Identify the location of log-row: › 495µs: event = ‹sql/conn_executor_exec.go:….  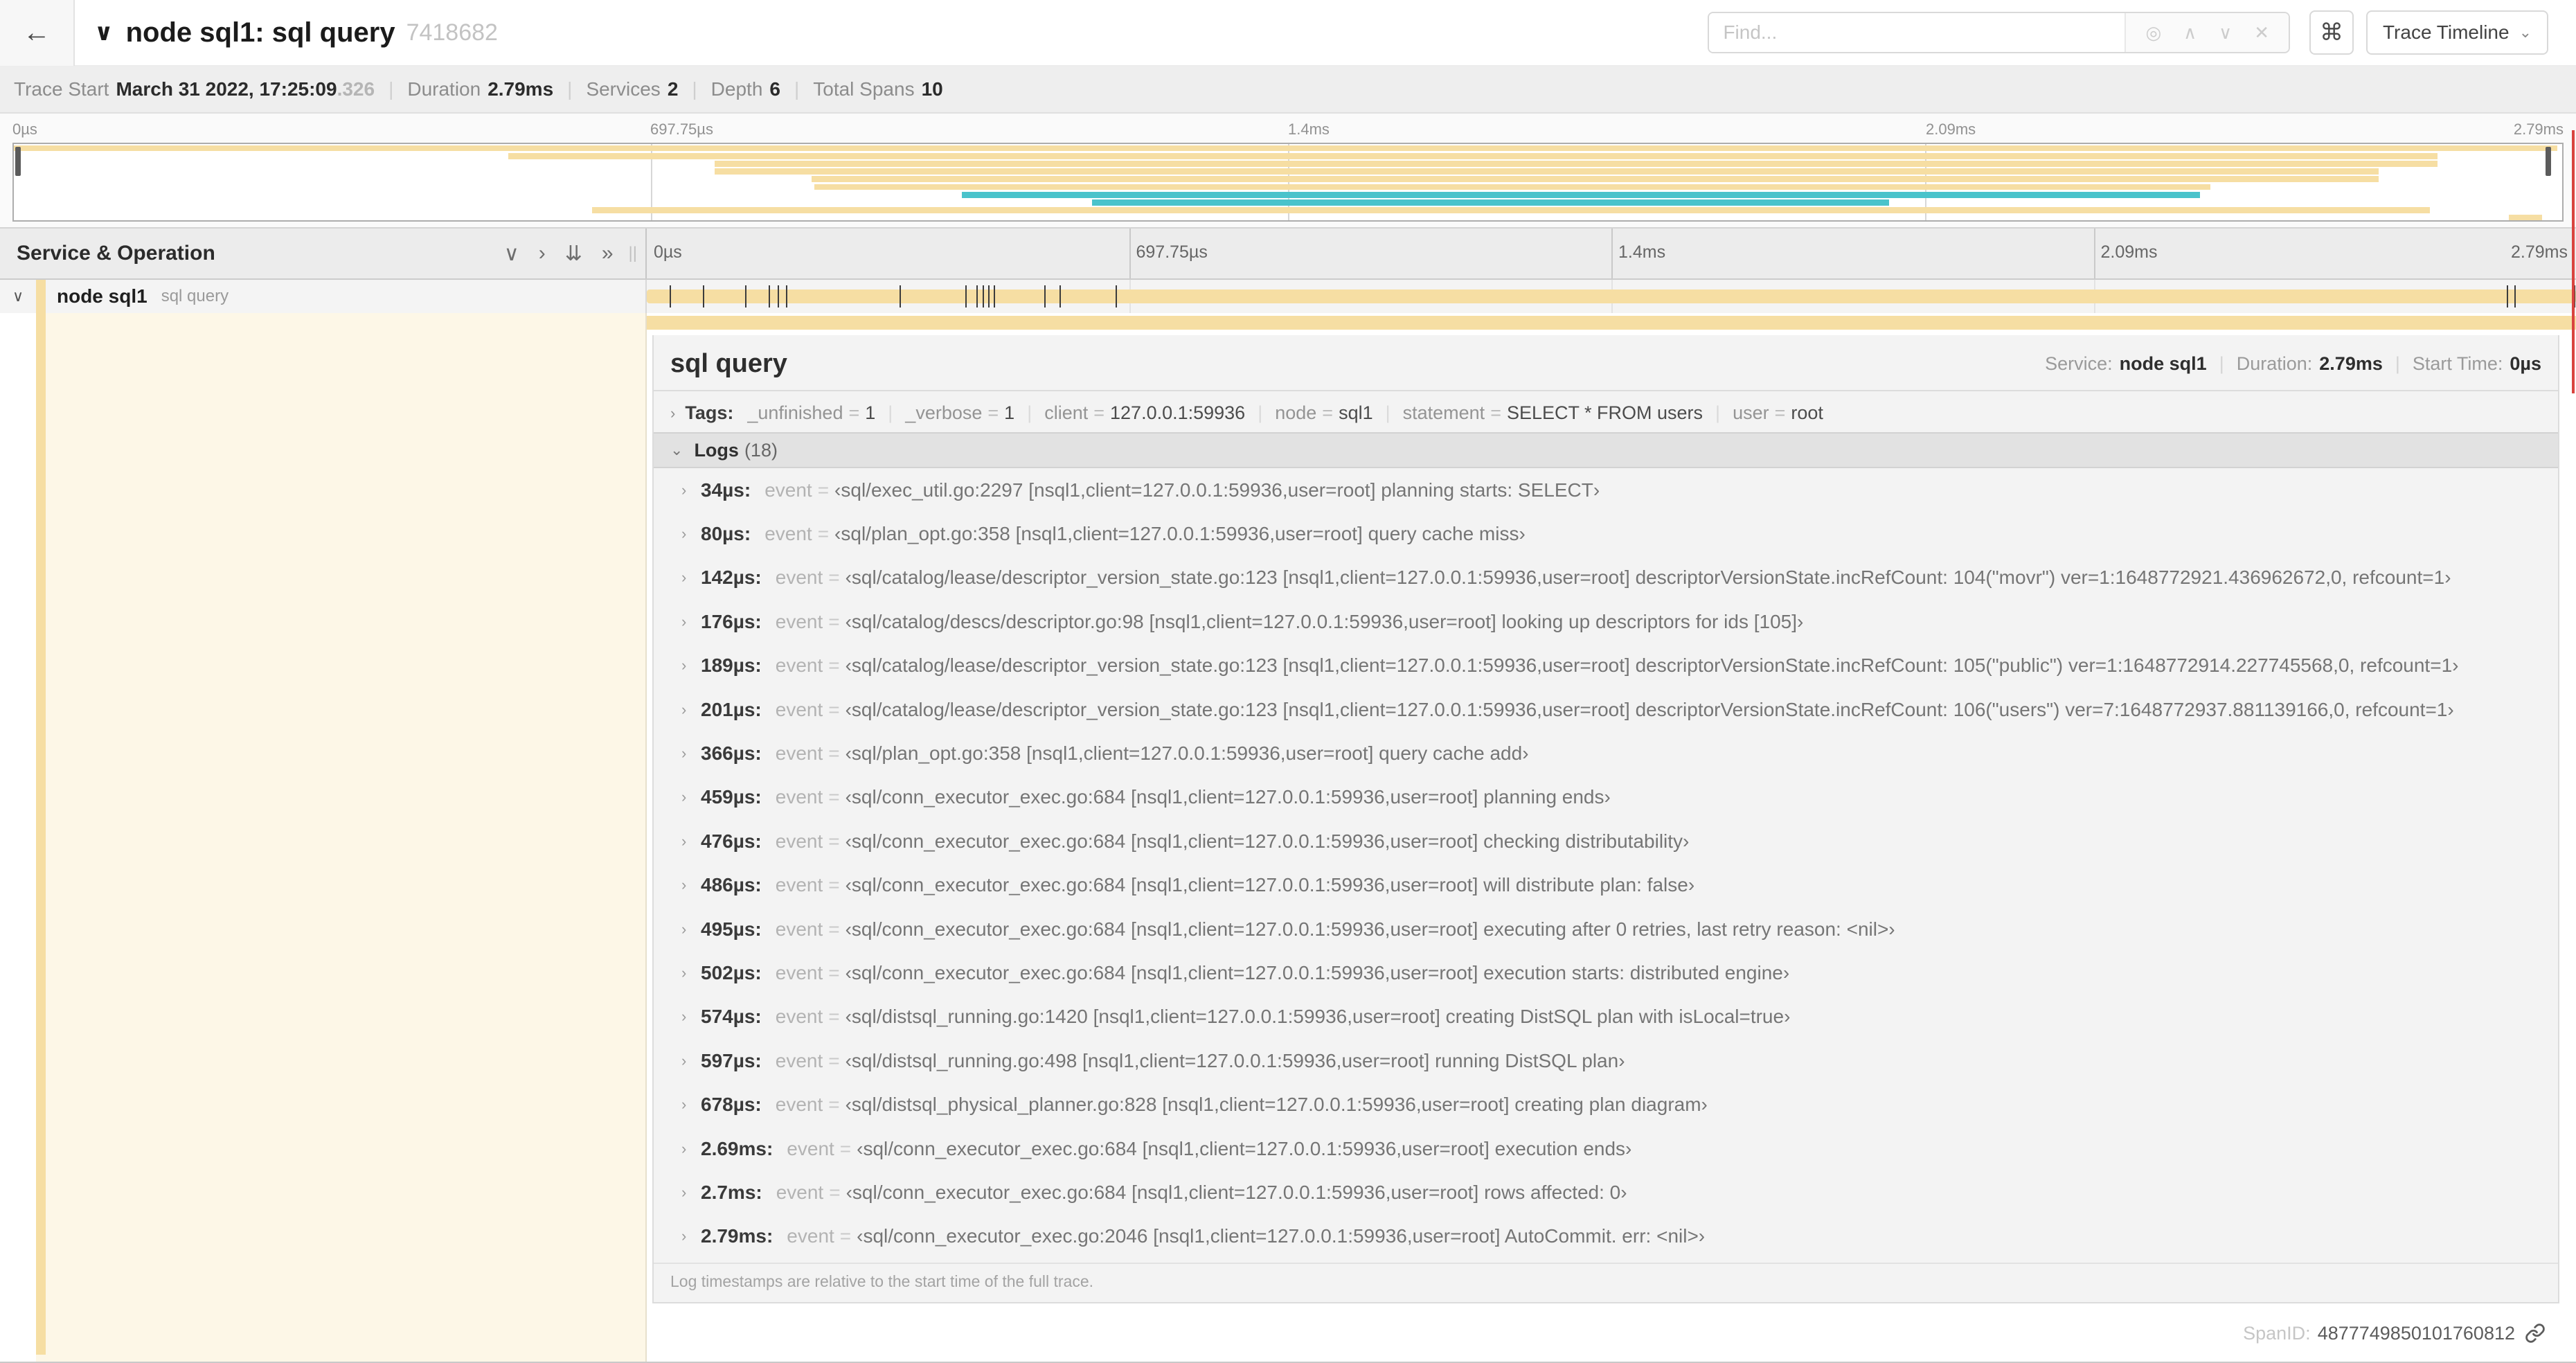
(1606, 929).